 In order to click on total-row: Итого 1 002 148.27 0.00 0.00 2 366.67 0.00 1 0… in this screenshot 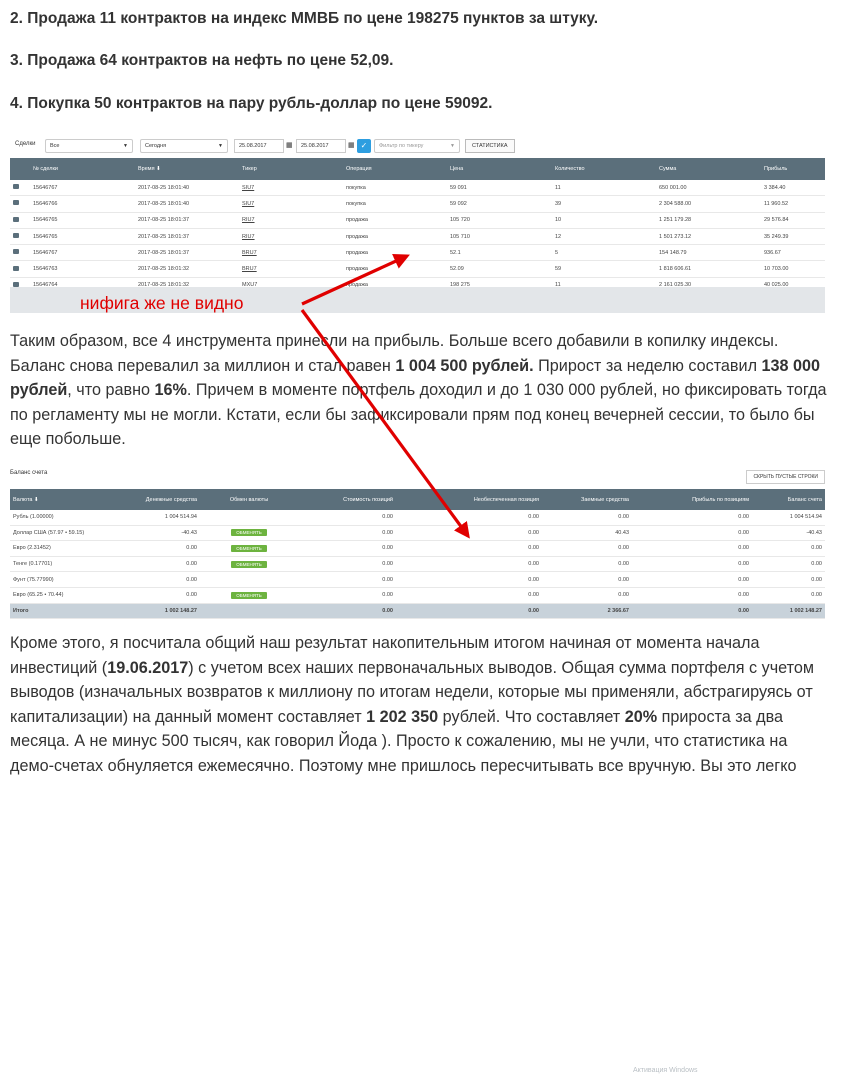, I will do `click(417, 611)`.